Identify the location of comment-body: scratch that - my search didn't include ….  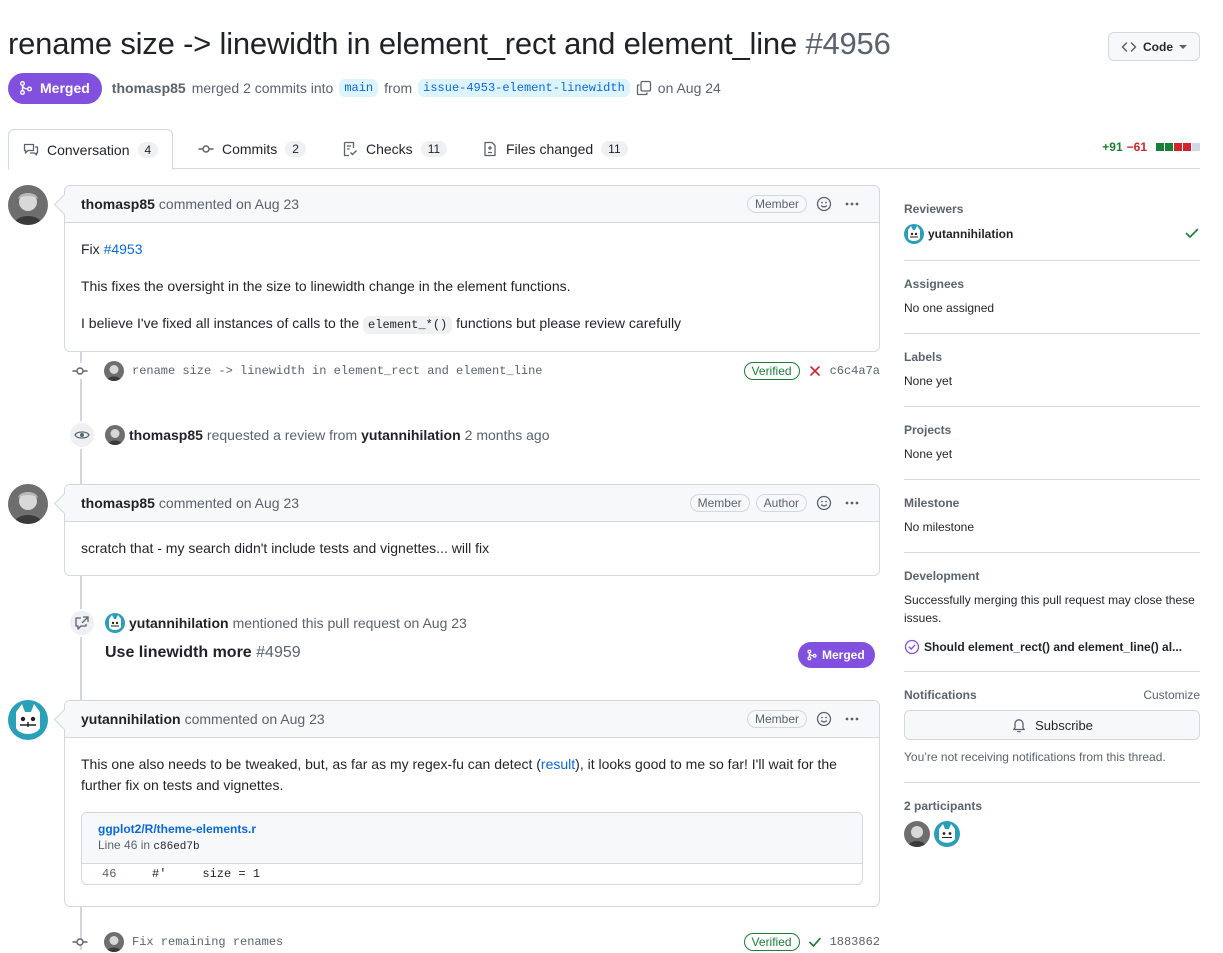
(472, 548).